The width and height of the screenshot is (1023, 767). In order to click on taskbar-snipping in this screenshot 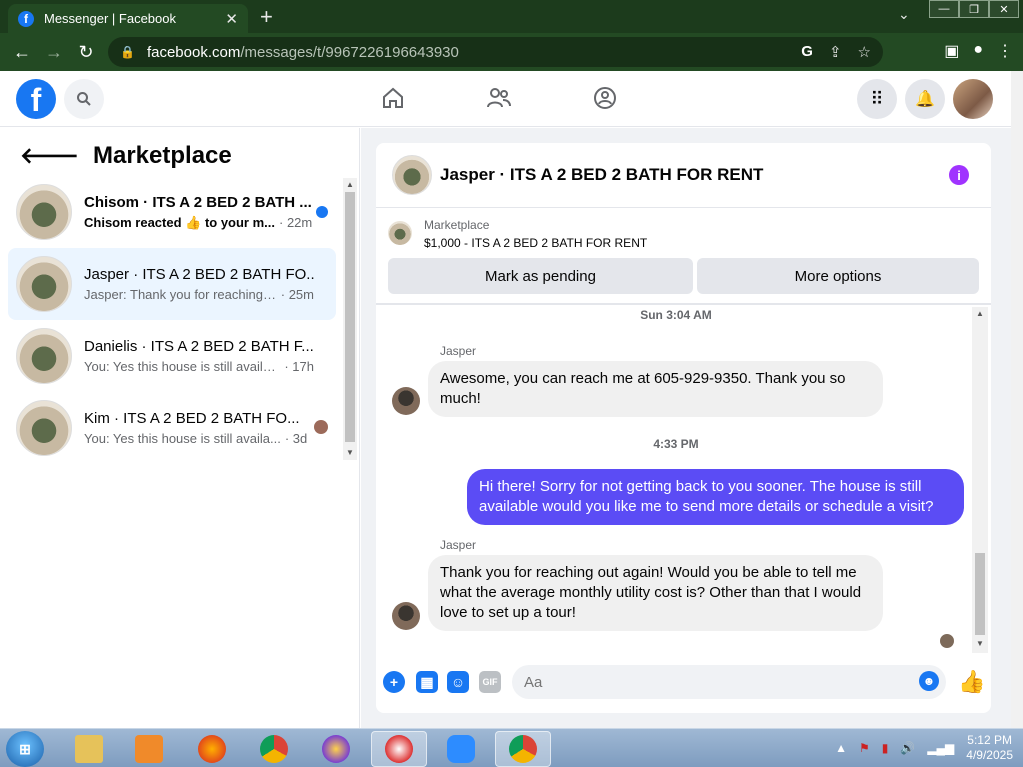, I will do `click(399, 749)`.